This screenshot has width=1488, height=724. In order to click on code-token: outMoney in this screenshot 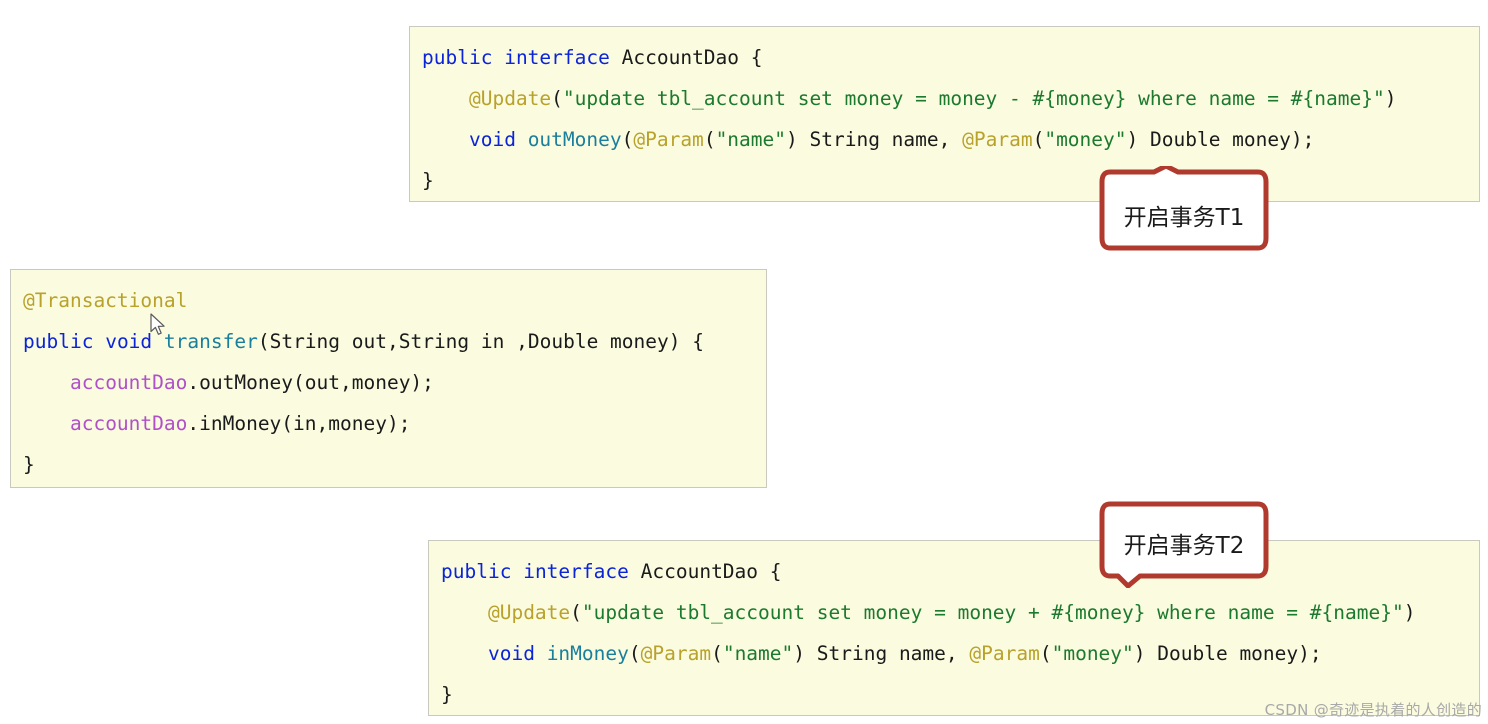, I will do `click(574, 139)`.